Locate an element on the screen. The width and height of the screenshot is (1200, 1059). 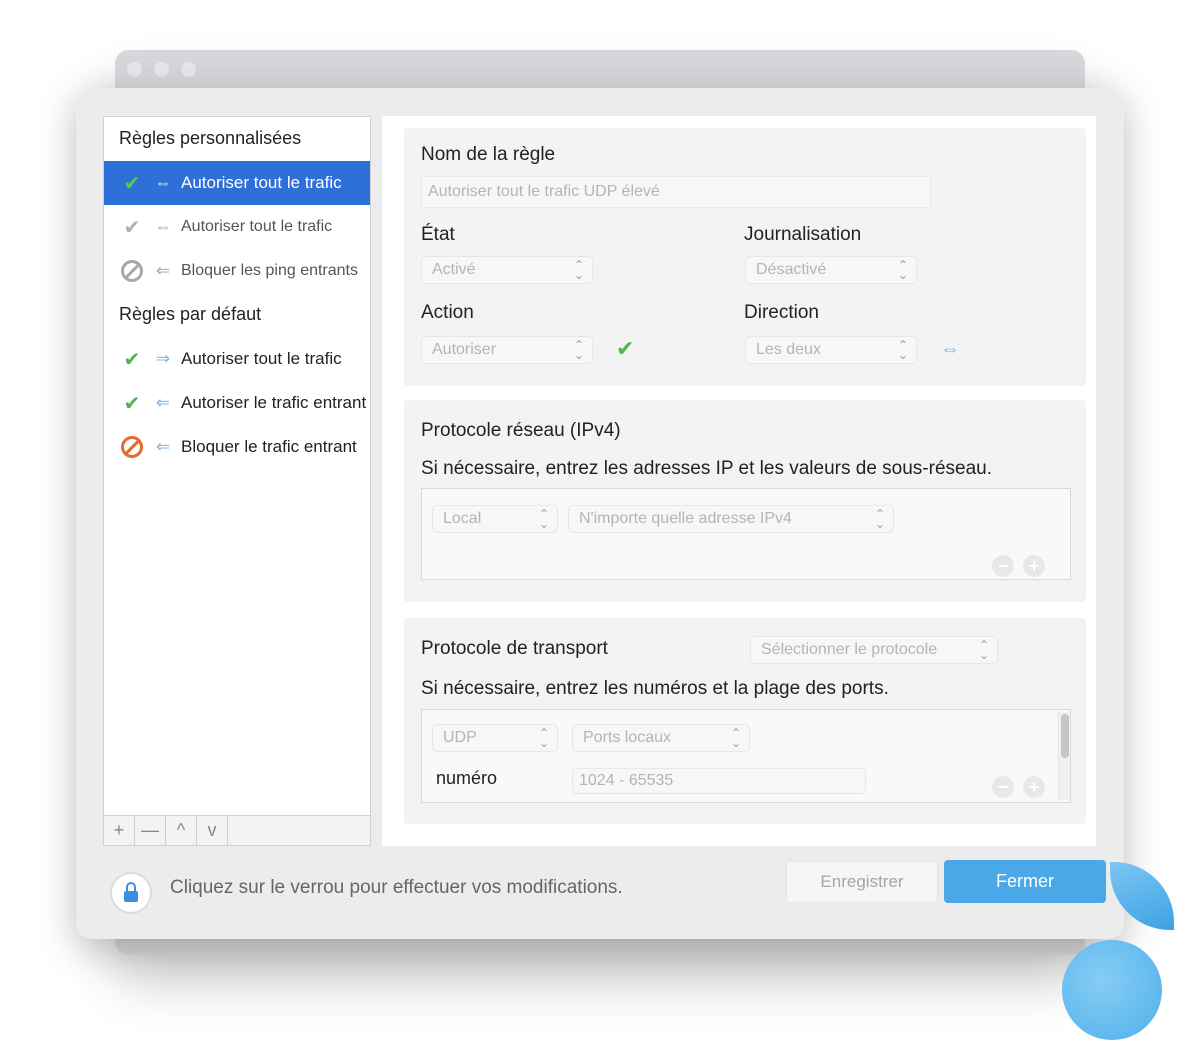
sidebar-item-default-block-incoming: ⇐ Bloquer le trafic entrant is located at coordinates (237, 447).